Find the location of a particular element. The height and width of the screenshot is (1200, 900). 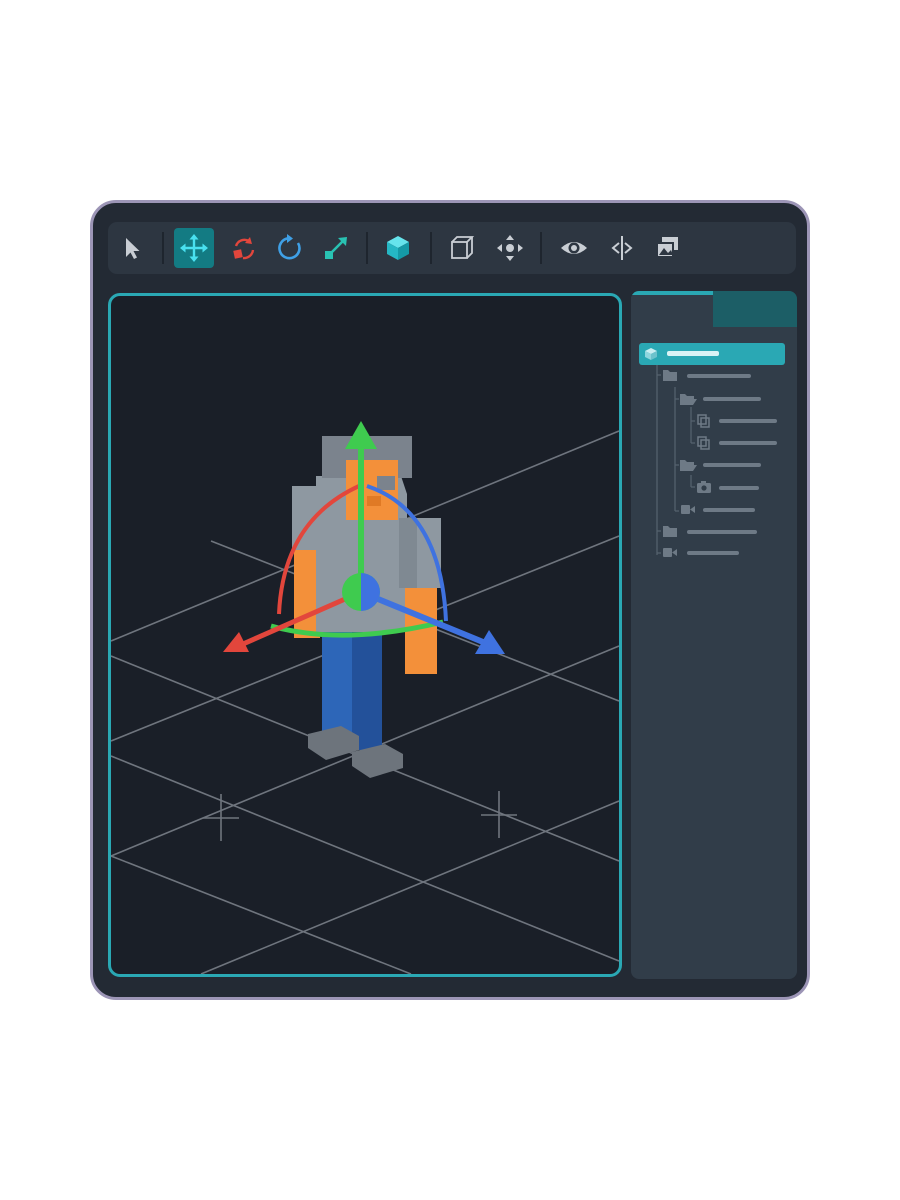

solid-cube-button is located at coordinates (398, 248).